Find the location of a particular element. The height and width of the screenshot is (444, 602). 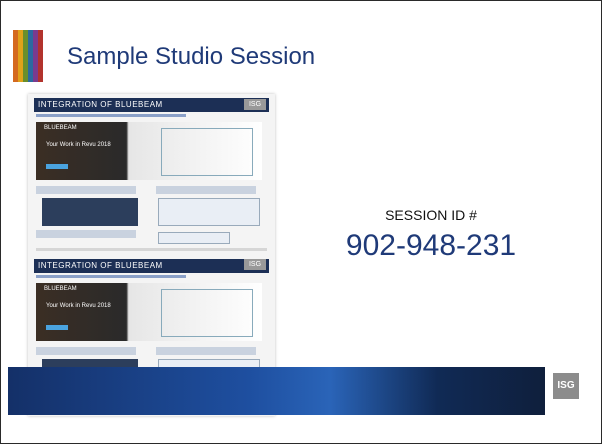

thumbnail-screenshot is located at coordinates (90, 212).